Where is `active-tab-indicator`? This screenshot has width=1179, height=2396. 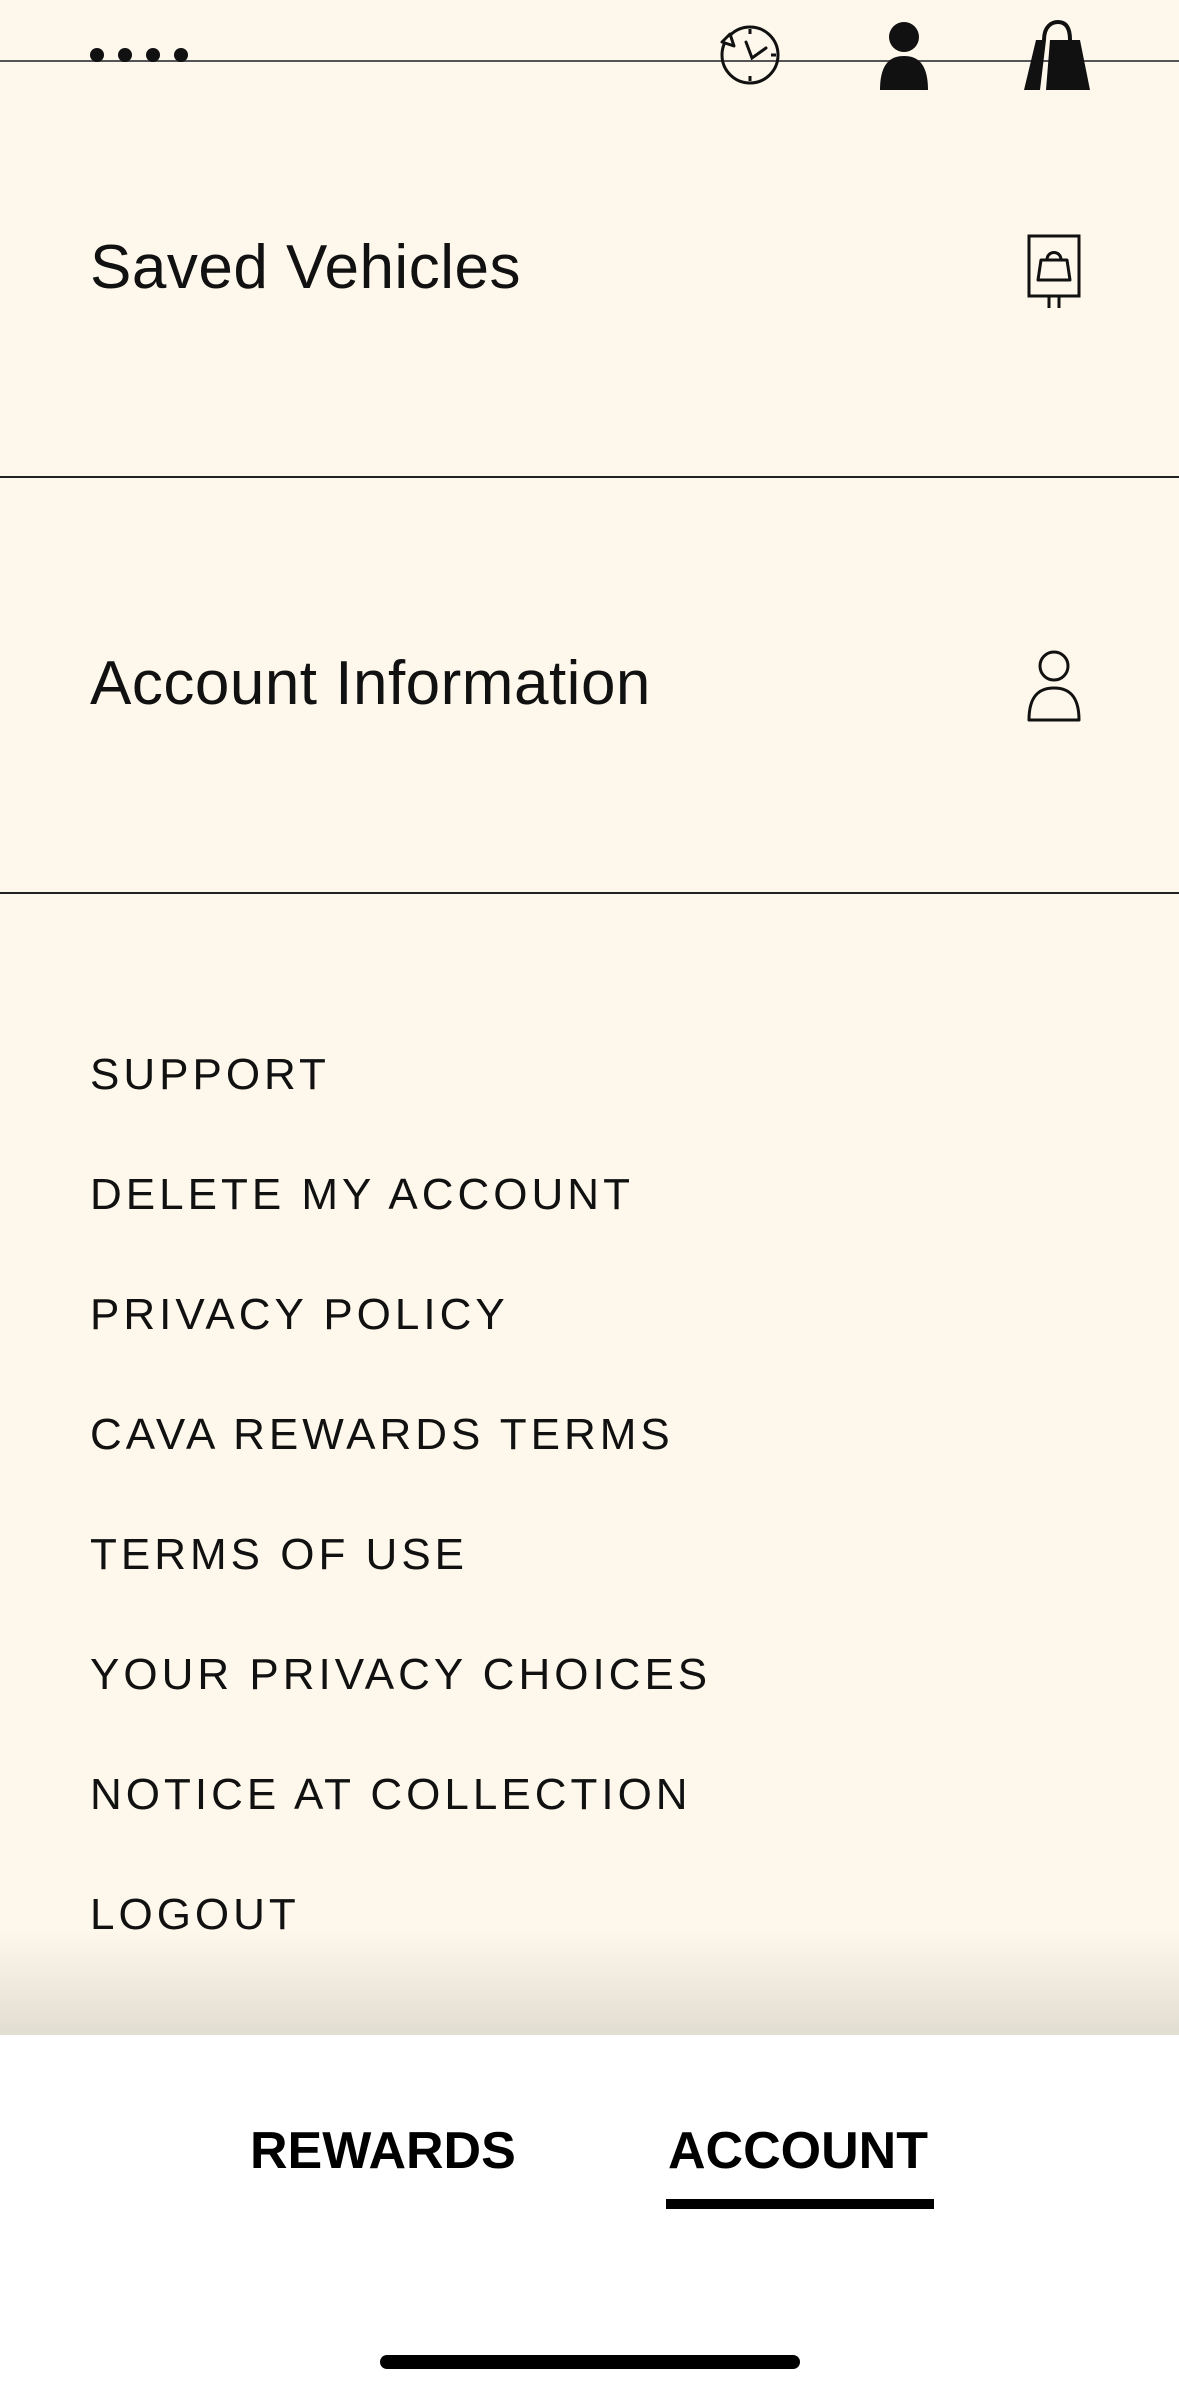
active-tab-indicator is located at coordinates (800, 2204).